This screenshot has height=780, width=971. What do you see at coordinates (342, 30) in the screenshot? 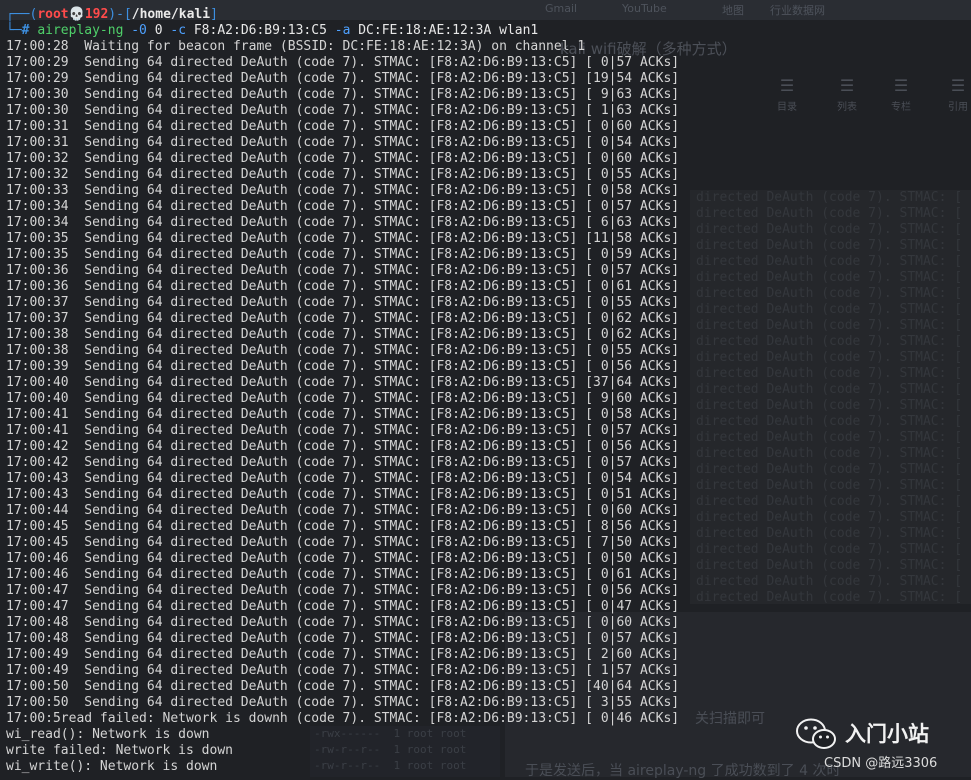
I see `command-flag-ap: -a` at bounding box center [342, 30].